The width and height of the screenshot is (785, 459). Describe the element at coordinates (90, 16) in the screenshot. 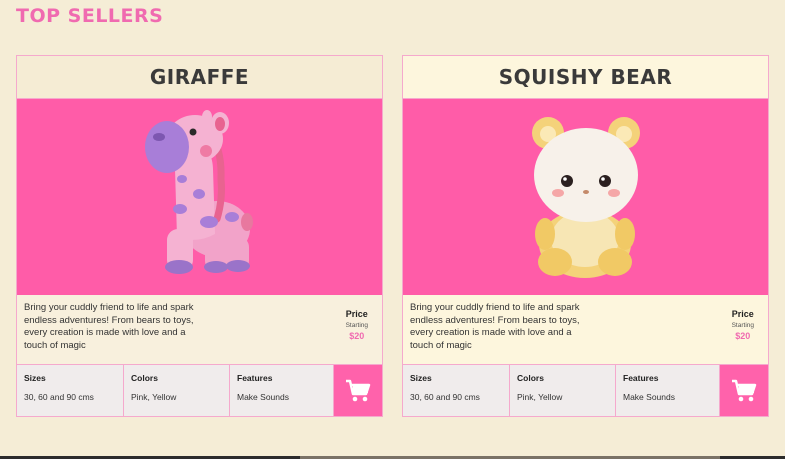

I see `page-title: TOP SELLERS` at that location.